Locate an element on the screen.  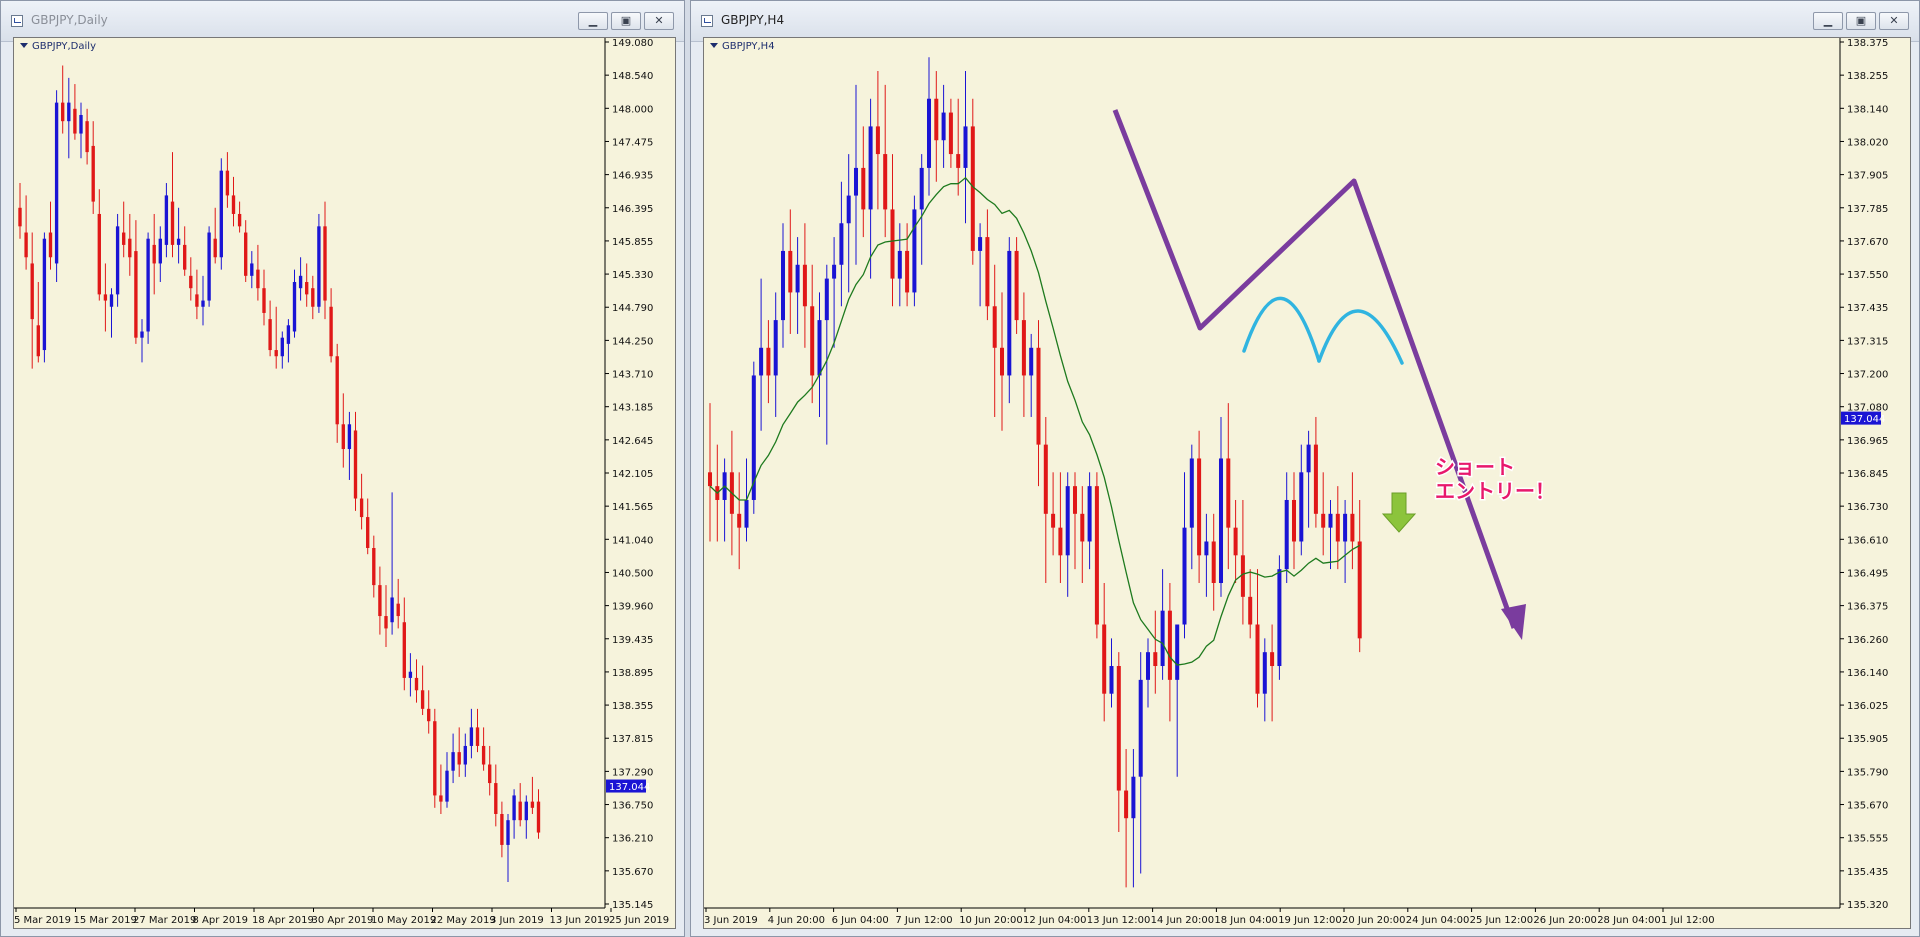
price-tick-label: 142.105 is located at coordinates (632, 474).